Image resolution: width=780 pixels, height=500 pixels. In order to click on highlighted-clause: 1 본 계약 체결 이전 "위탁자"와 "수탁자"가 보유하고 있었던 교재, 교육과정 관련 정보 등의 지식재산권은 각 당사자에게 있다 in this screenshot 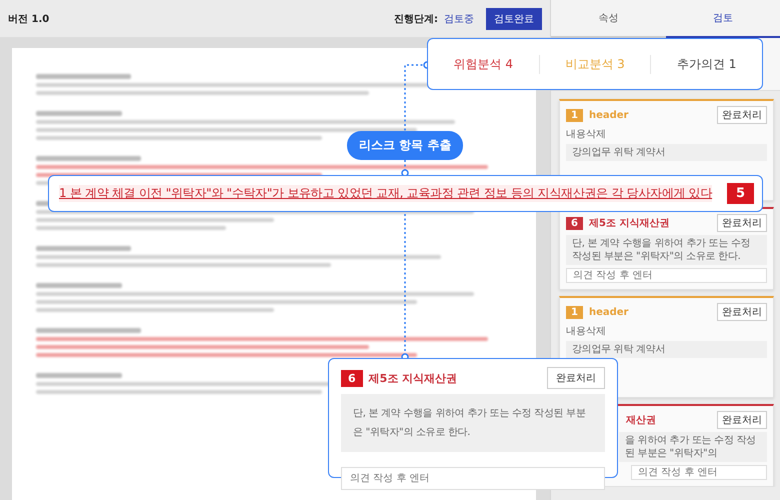, I will do `click(385, 193)`.